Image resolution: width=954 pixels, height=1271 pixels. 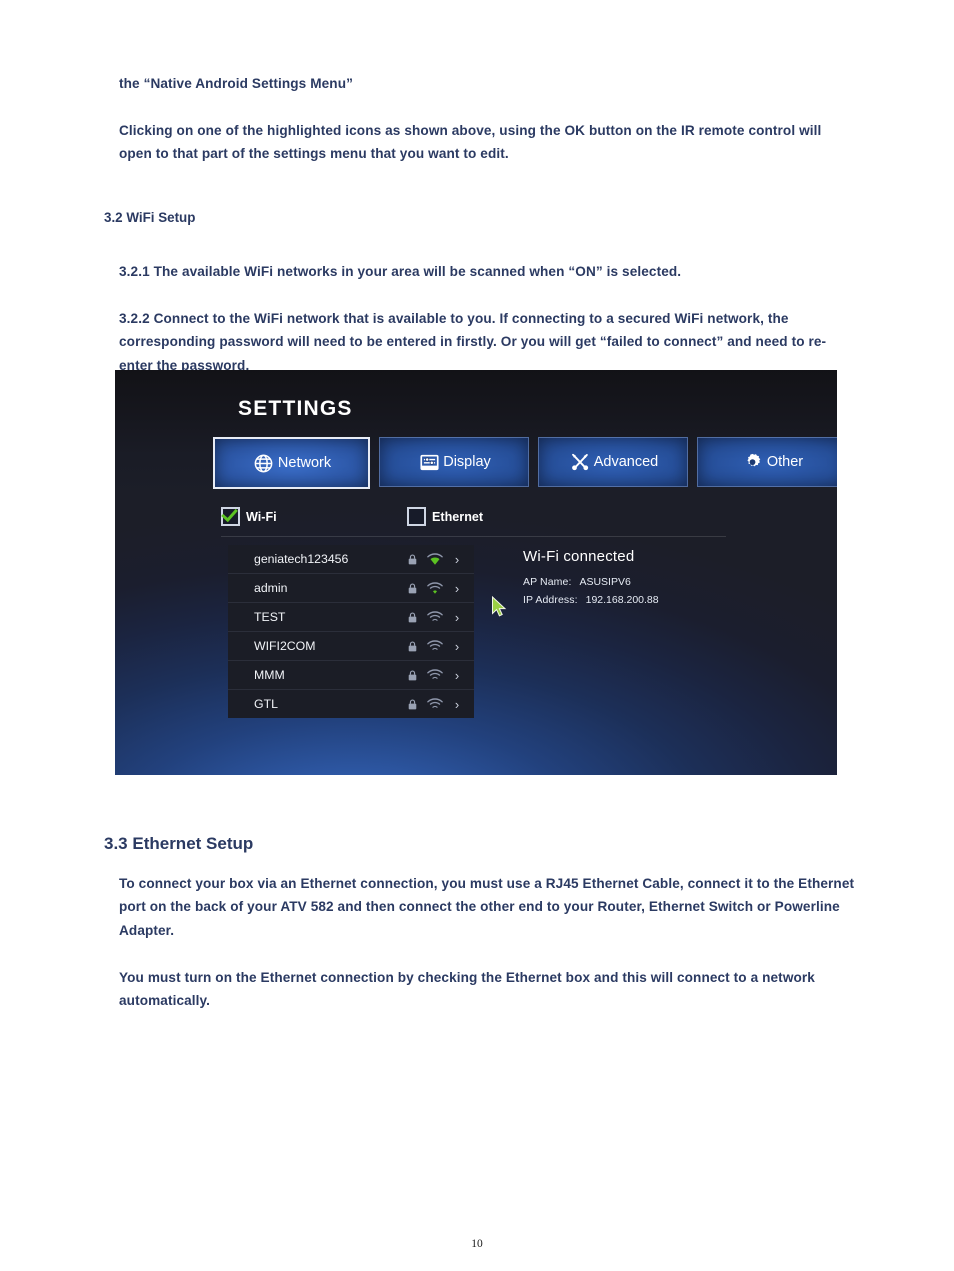 What do you see at coordinates (351, 588) in the screenshot?
I see `wifi-list-item: admin ›` at bounding box center [351, 588].